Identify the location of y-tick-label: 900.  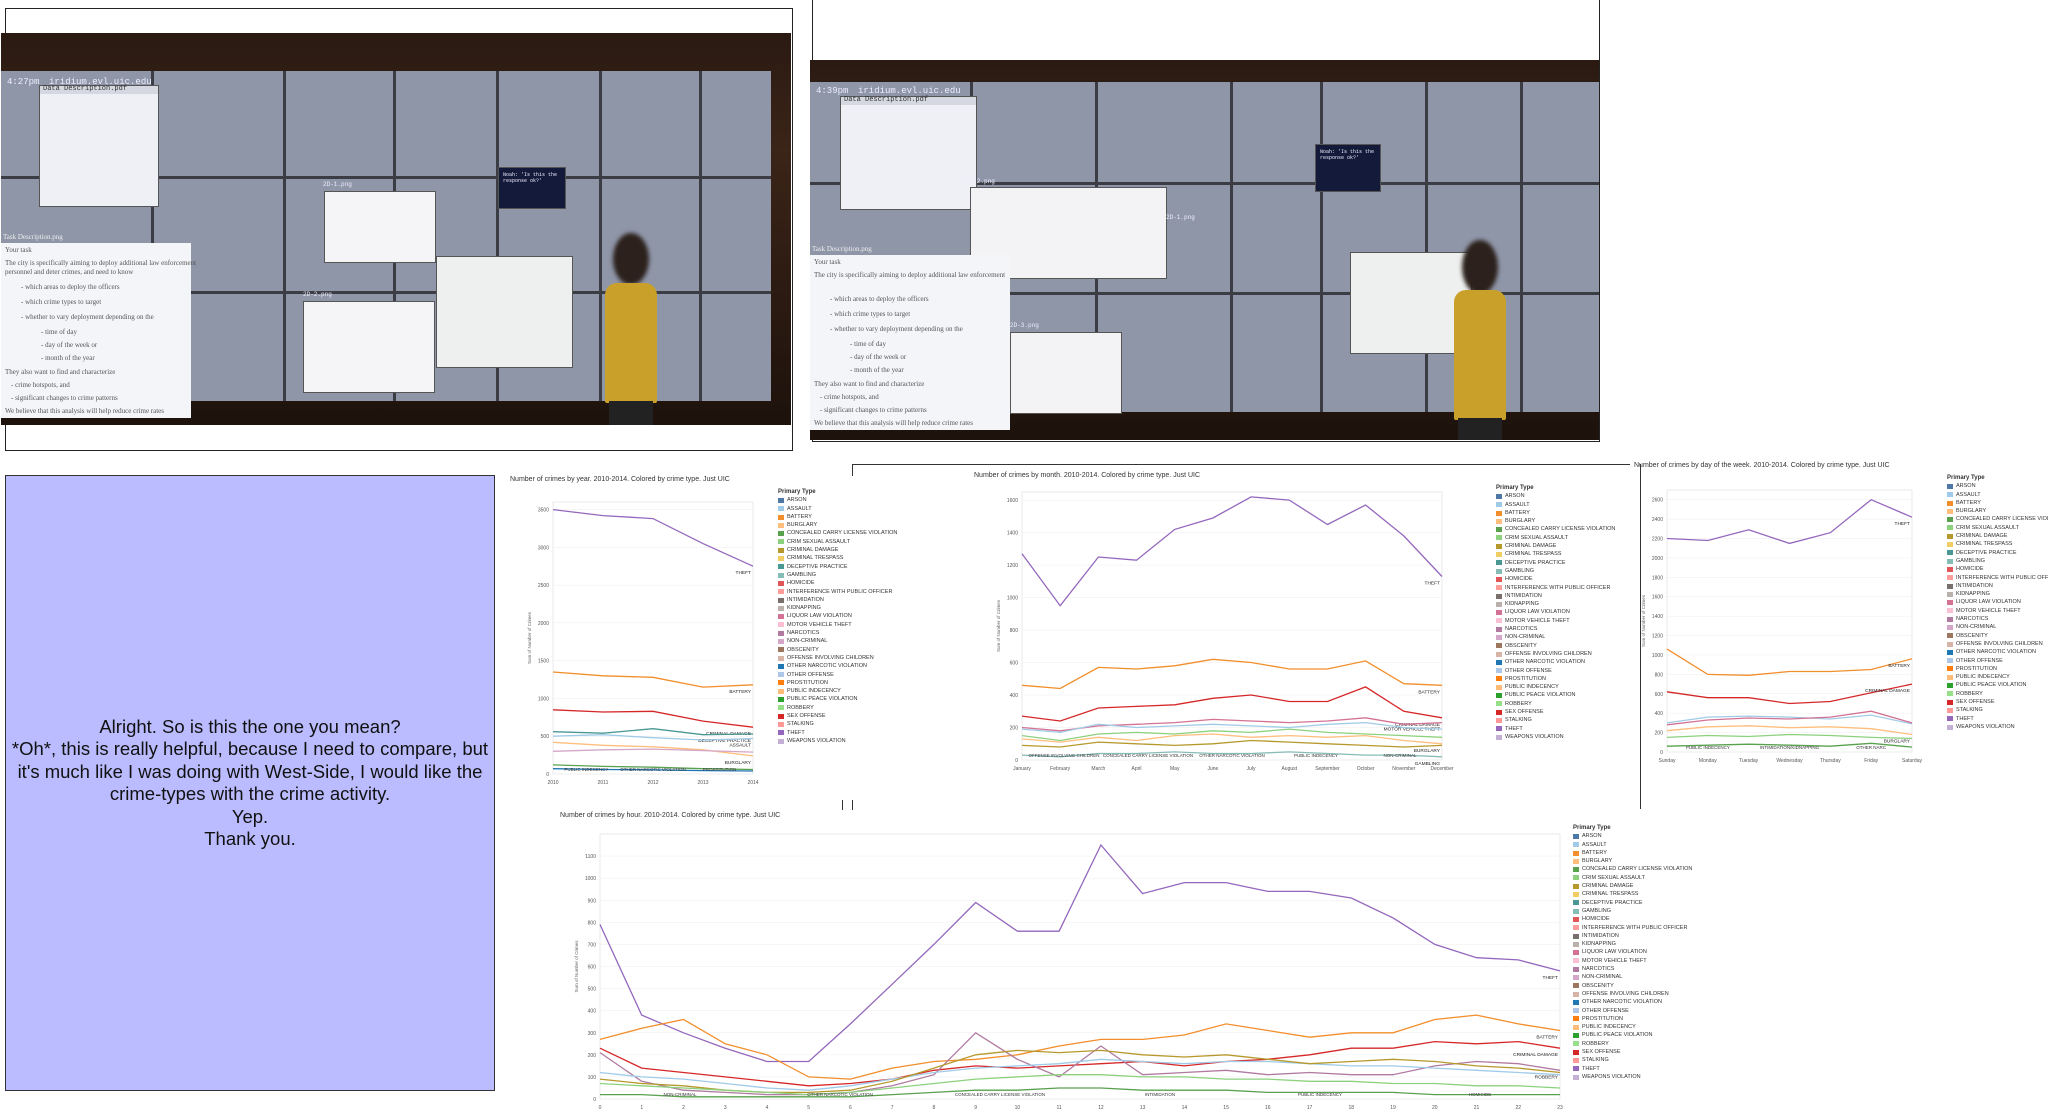
(592, 901).